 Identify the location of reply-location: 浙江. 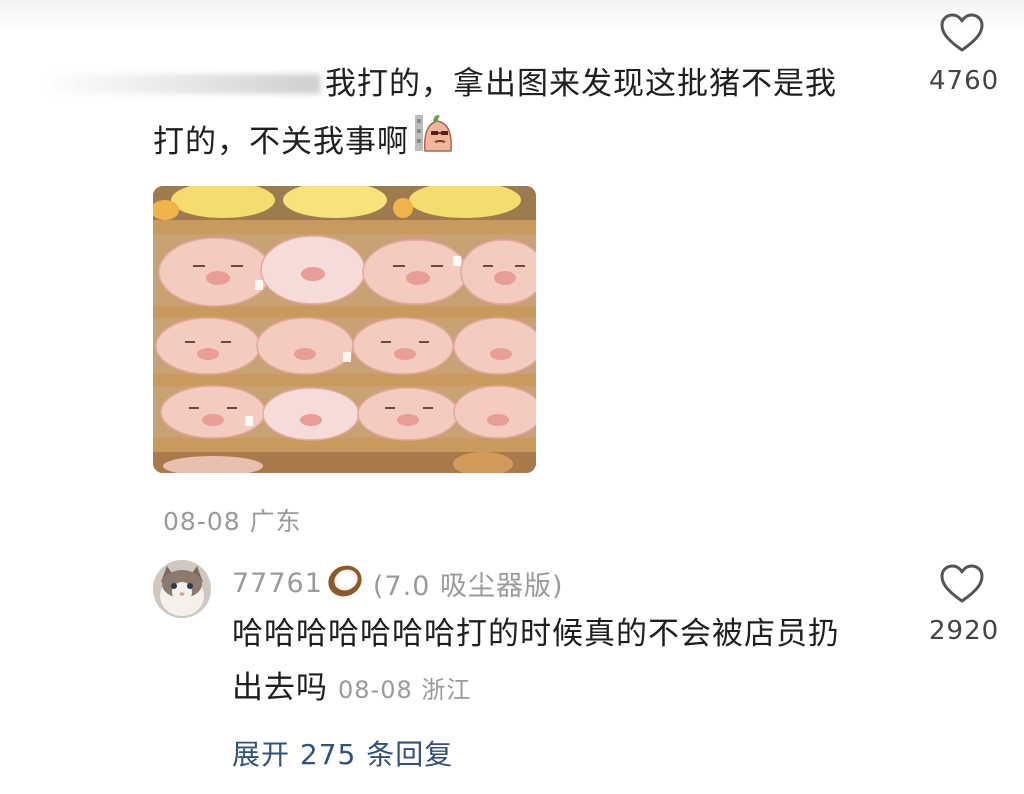
(446, 690).